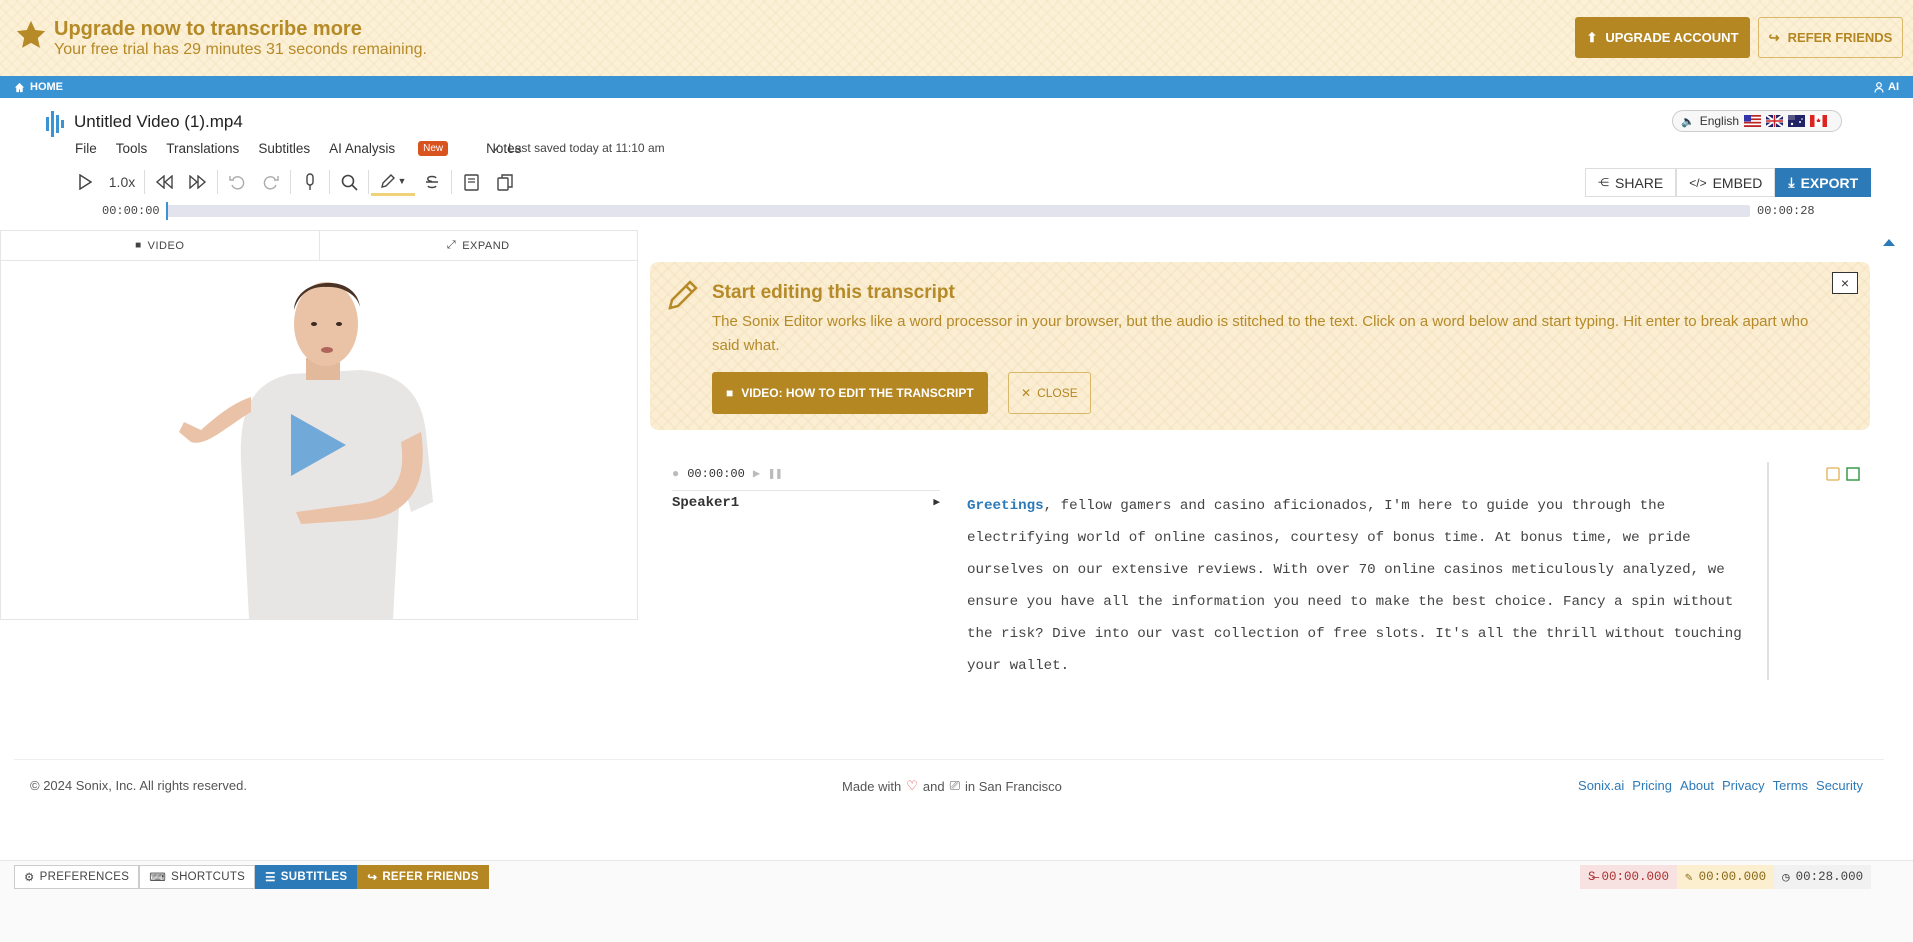 This screenshot has height=942, width=1913. What do you see at coordinates (85, 182) in the screenshot?
I see `play-button` at bounding box center [85, 182].